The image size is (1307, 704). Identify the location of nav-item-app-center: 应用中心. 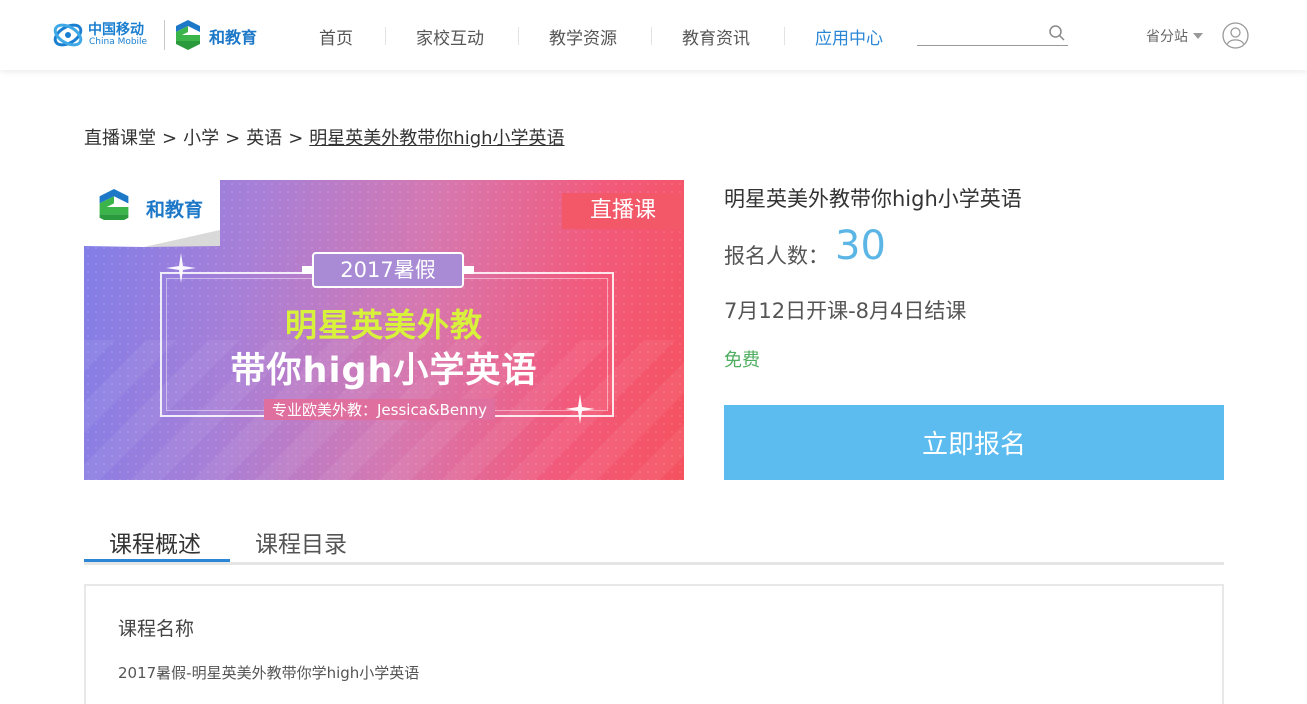
(849, 36).